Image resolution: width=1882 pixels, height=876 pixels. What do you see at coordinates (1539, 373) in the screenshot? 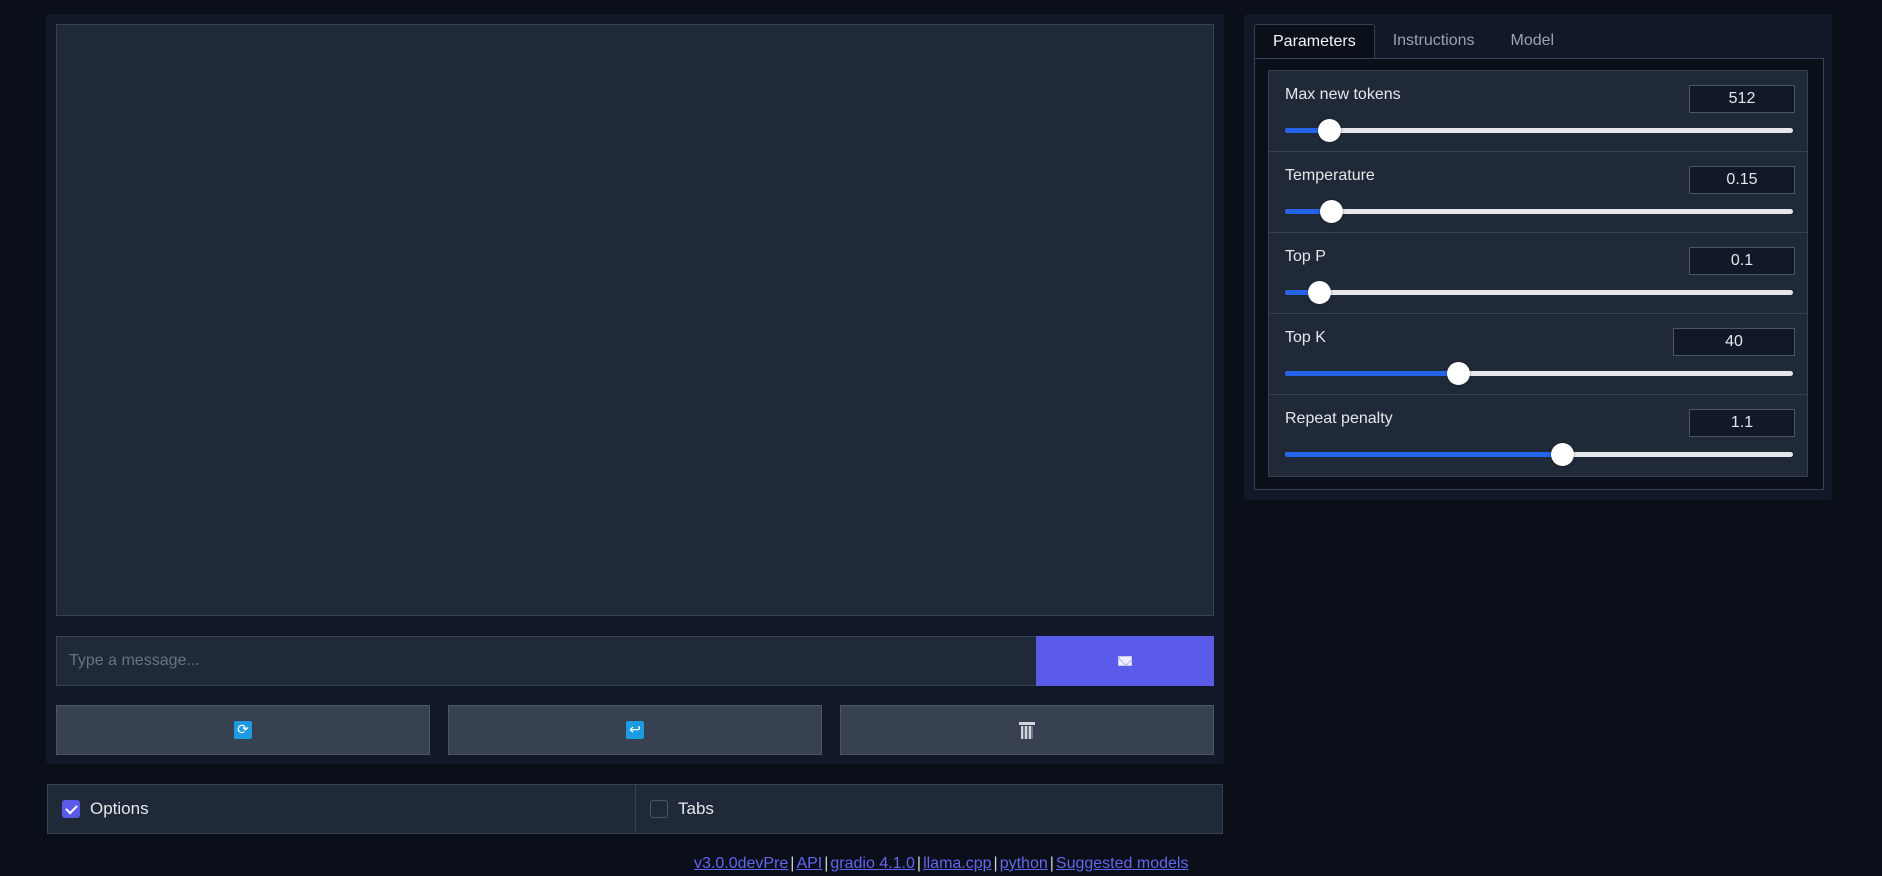
I see `top-k-slider` at bounding box center [1539, 373].